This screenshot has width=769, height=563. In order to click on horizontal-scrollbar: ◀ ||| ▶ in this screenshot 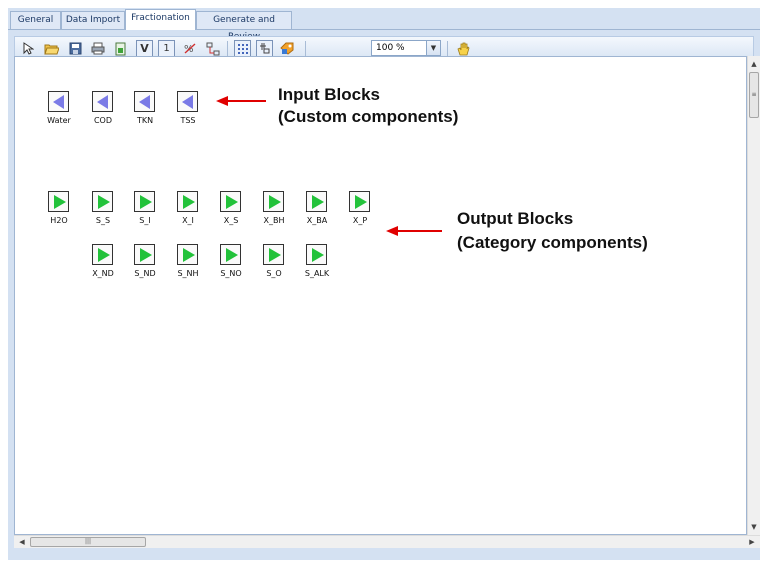, I will do `click(387, 541)`.